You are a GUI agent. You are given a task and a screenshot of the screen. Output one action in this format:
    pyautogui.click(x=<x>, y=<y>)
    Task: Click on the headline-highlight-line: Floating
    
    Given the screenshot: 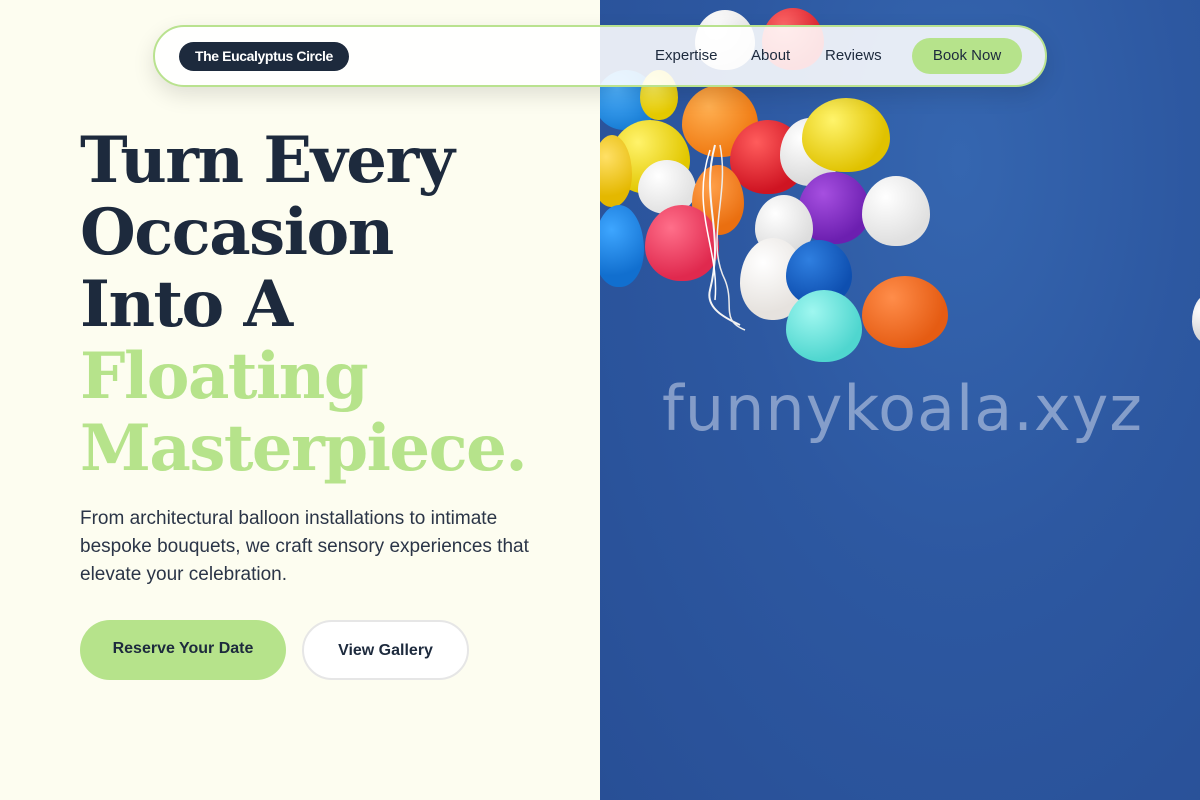 What is the action you would take?
    pyautogui.click(x=224, y=376)
    